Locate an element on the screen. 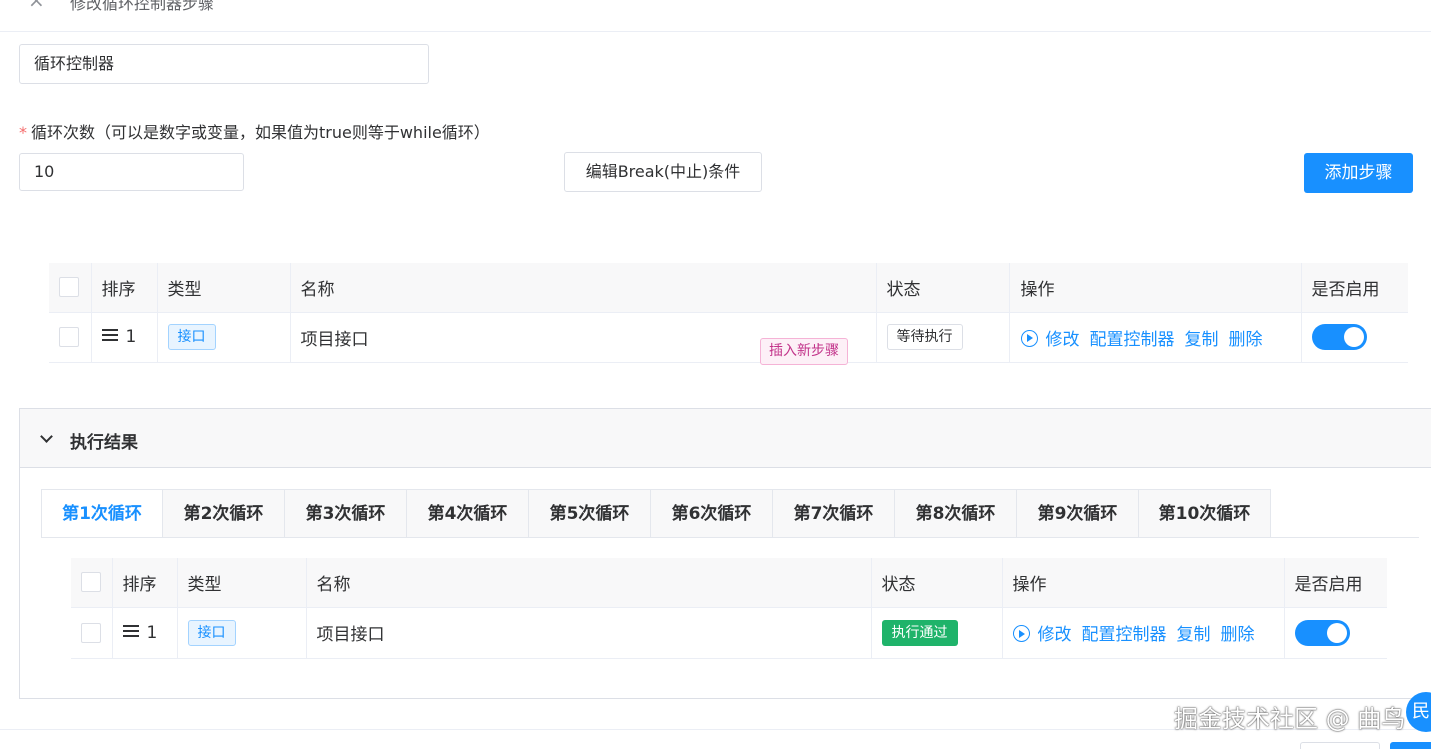 The height and width of the screenshot is (749, 1431). cancel-button is located at coordinates (1340, 745).